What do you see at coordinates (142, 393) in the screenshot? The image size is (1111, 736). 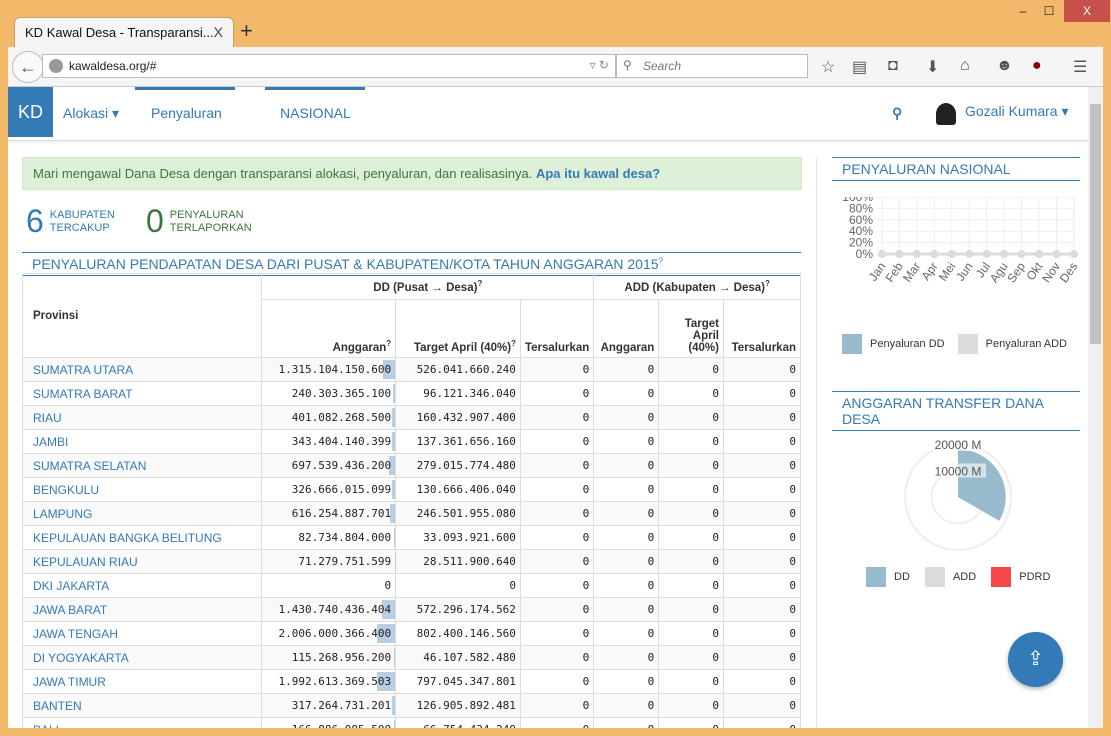 I see `province-link: SUMATRA BARAT` at bounding box center [142, 393].